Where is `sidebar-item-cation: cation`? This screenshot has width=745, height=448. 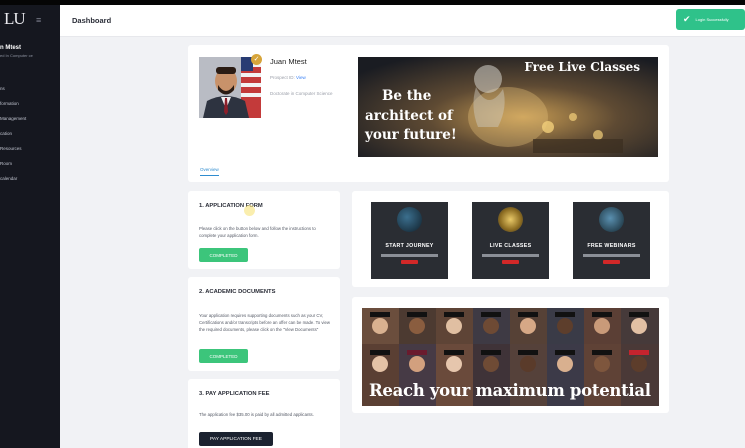
sidebar-item-cation: cation is located at coordinates (30, 133).